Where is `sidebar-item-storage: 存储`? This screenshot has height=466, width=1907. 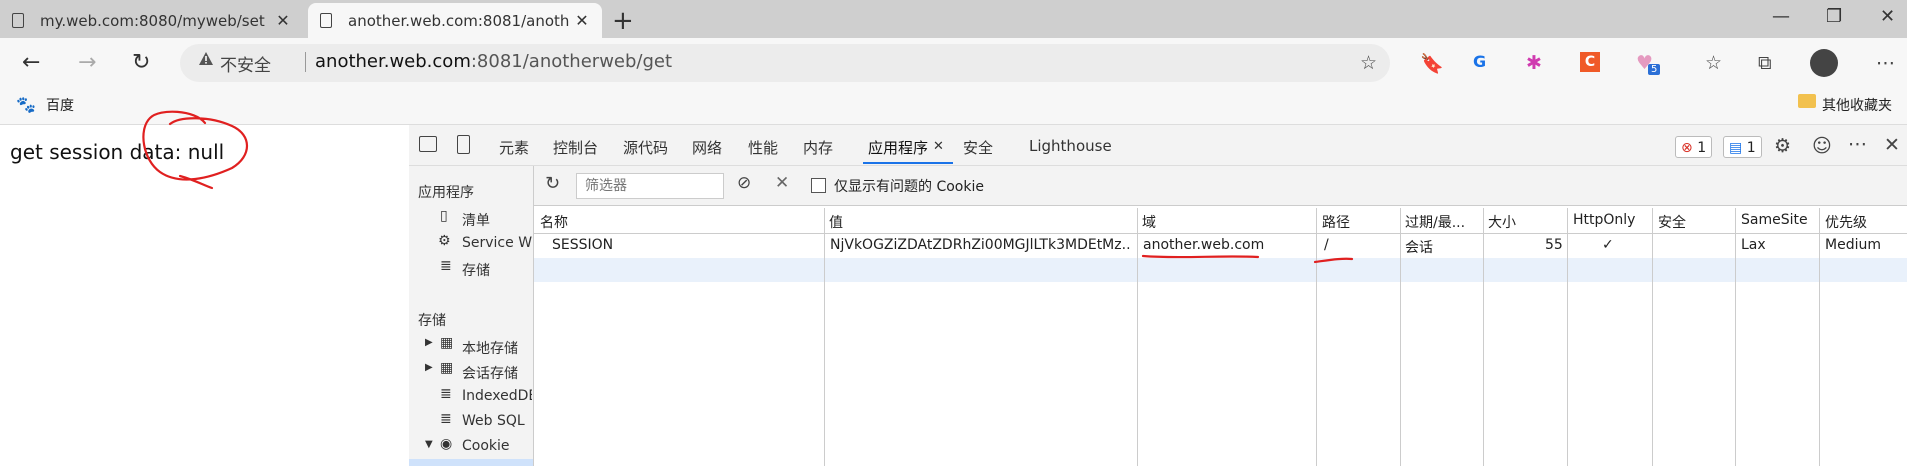 sidebar-item-storage: 存储 is located at coordinates (476, 270).